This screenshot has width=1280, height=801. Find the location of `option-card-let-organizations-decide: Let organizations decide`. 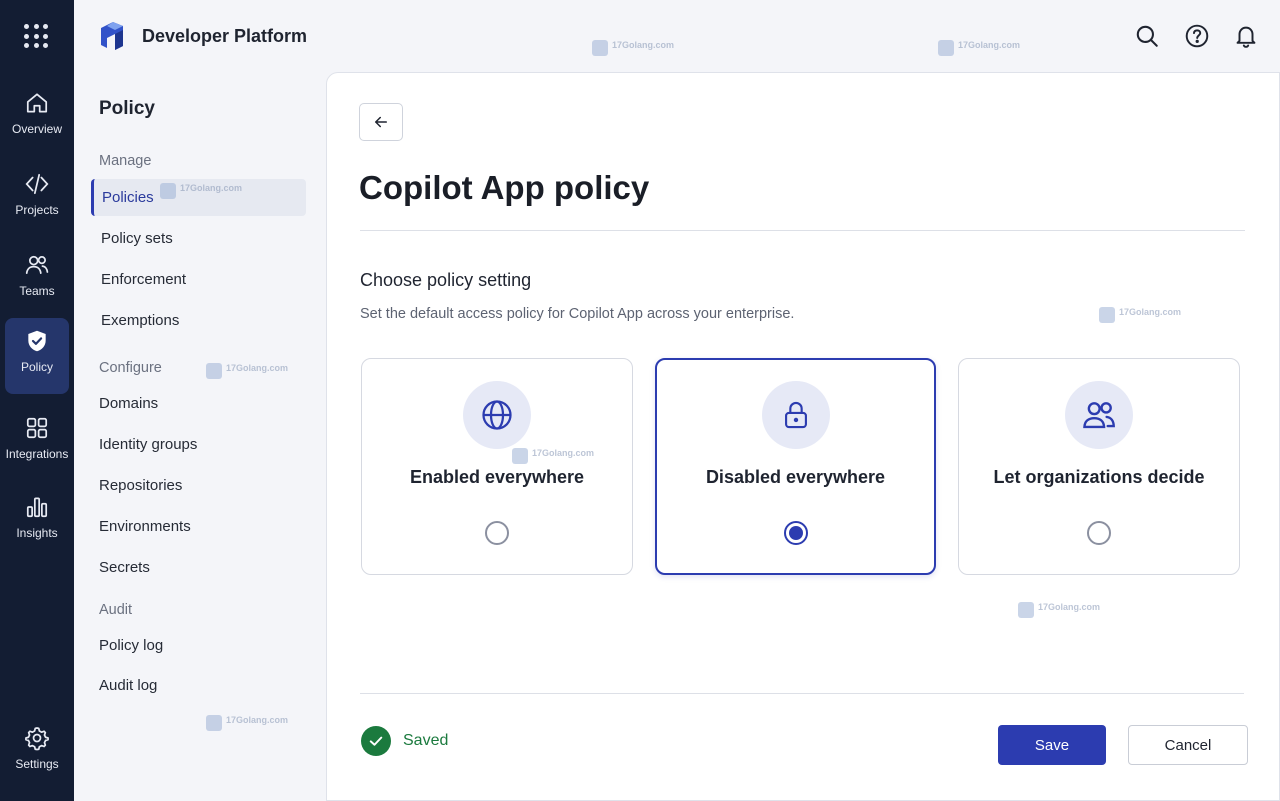

option-card-let-organizations-decide: Let organizations decide is located at coordinates (1099, 466).